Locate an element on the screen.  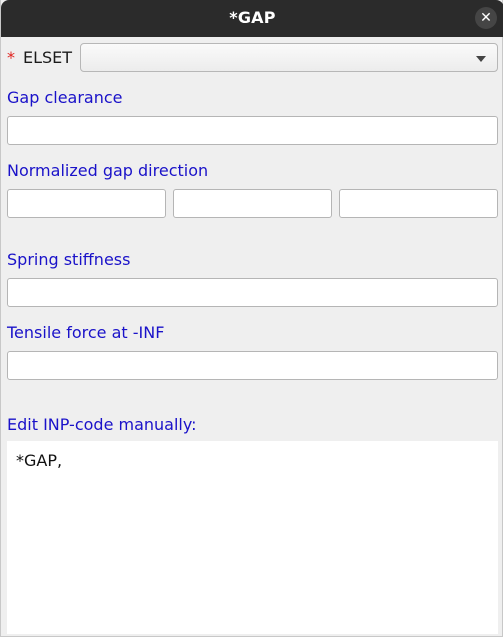
dialog-title: *GAP is located at coordinates (252, 17).